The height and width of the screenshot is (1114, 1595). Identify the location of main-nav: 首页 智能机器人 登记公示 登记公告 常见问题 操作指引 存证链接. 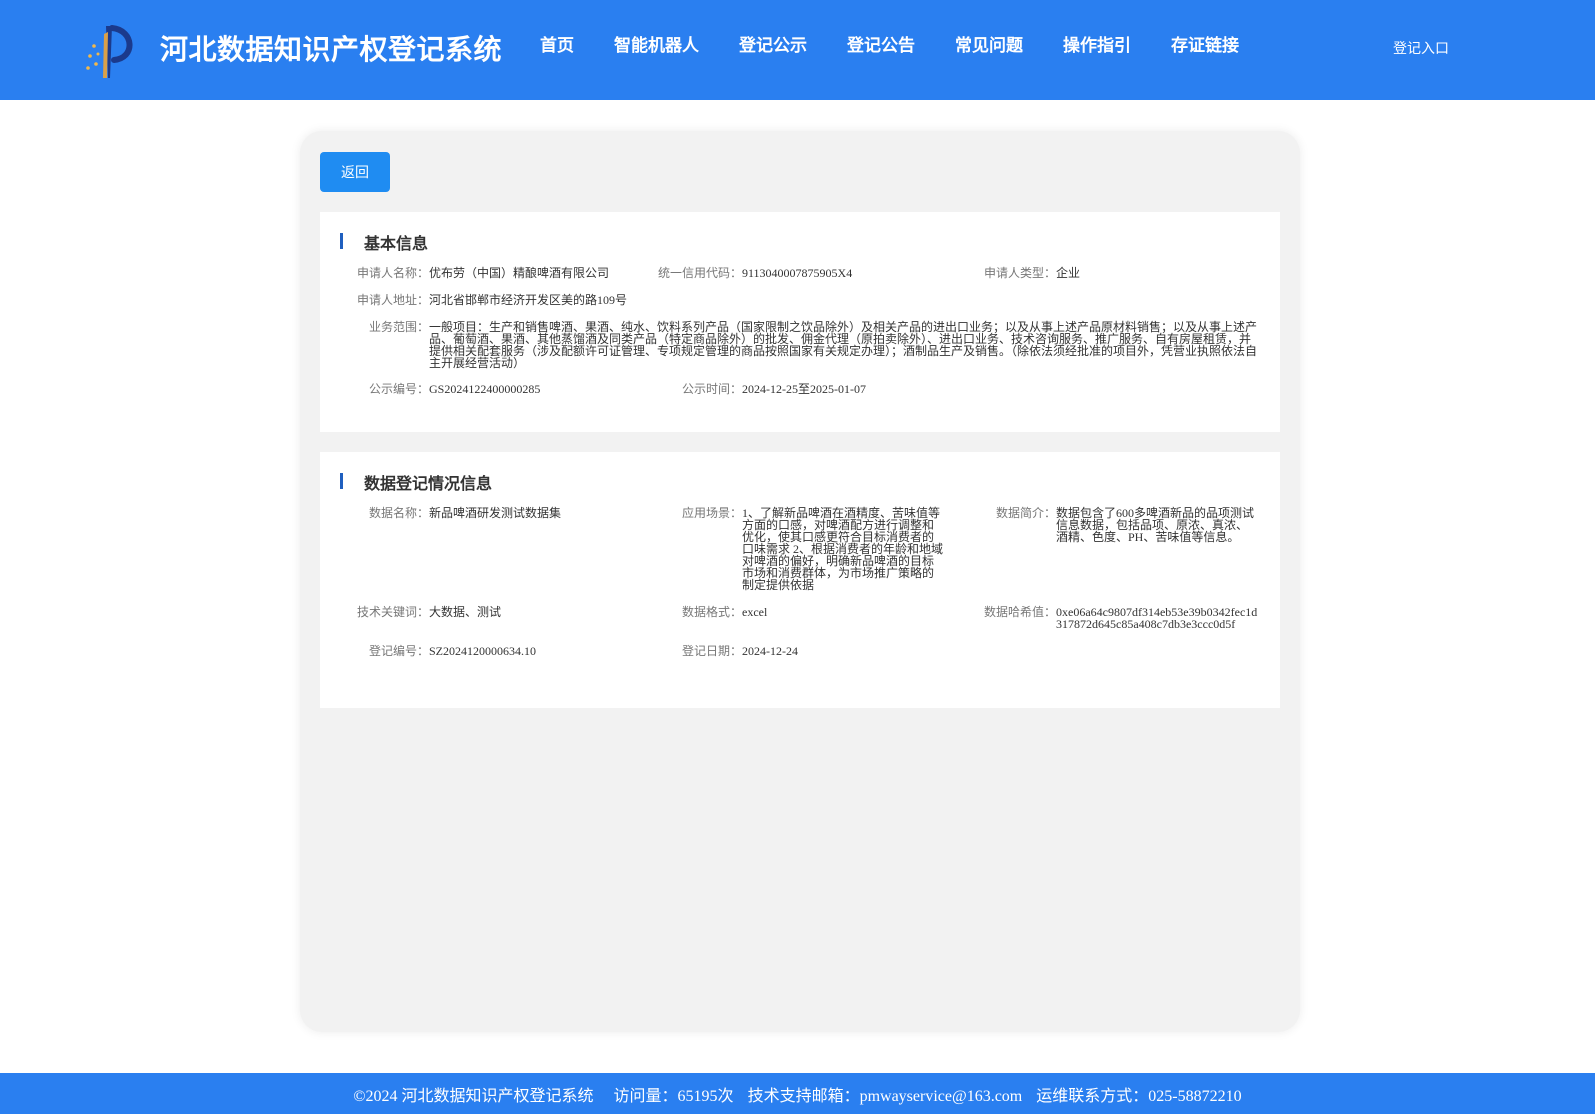
(909, 46).